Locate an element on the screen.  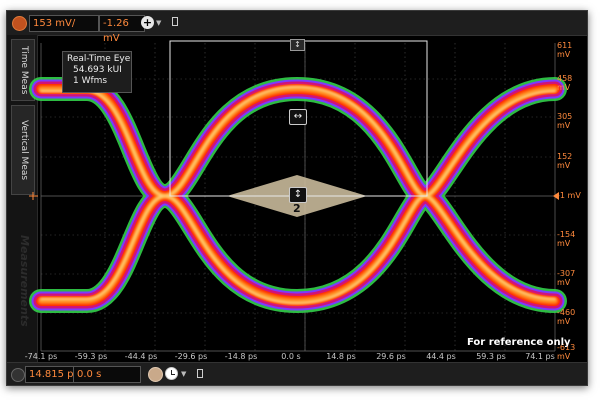
info-title: Real-Time Eye is located at coordinates (99, 59).